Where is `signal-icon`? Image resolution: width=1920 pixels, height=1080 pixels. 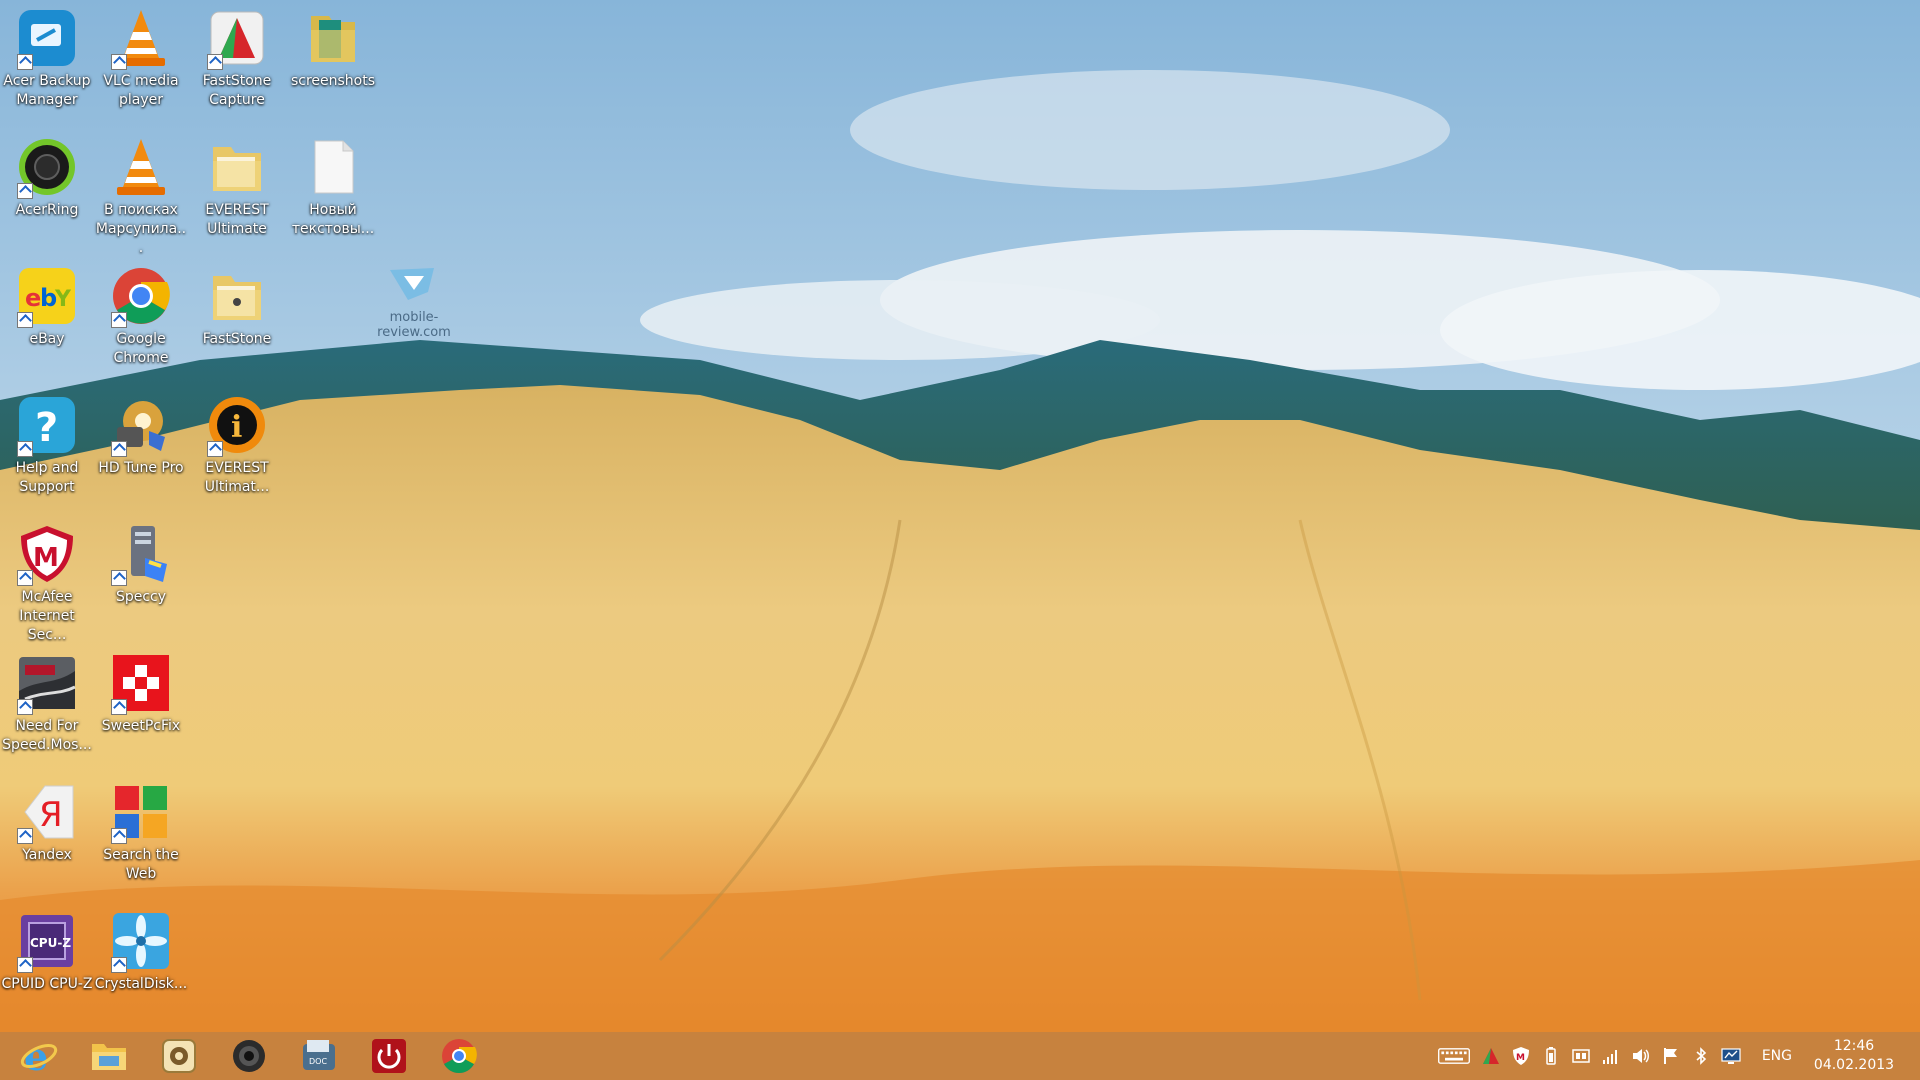 signal-icon is located at coordinates (1611, 1056).